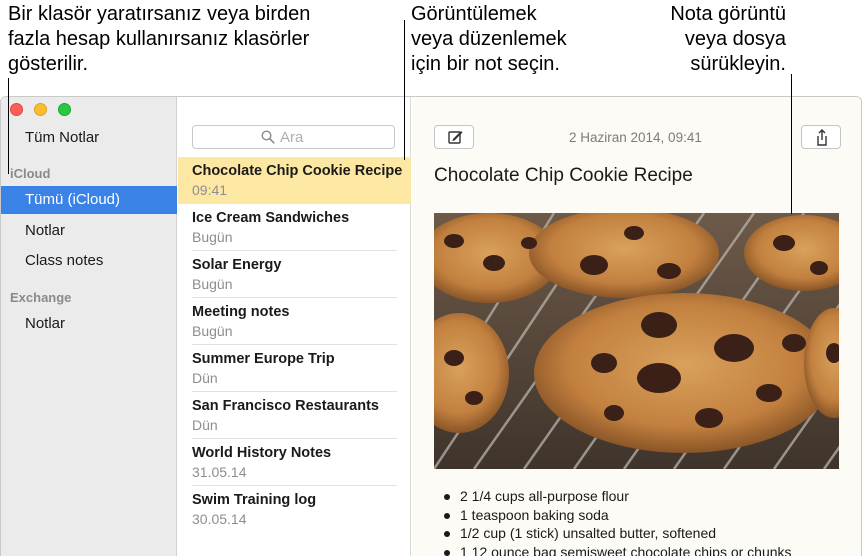 Image resolution: width=866 pixels, height=556 pixels. Describe the element at coordinates (285, 406) in the screenshot. I see `note-title: San Francisco Restaurants` at that location.